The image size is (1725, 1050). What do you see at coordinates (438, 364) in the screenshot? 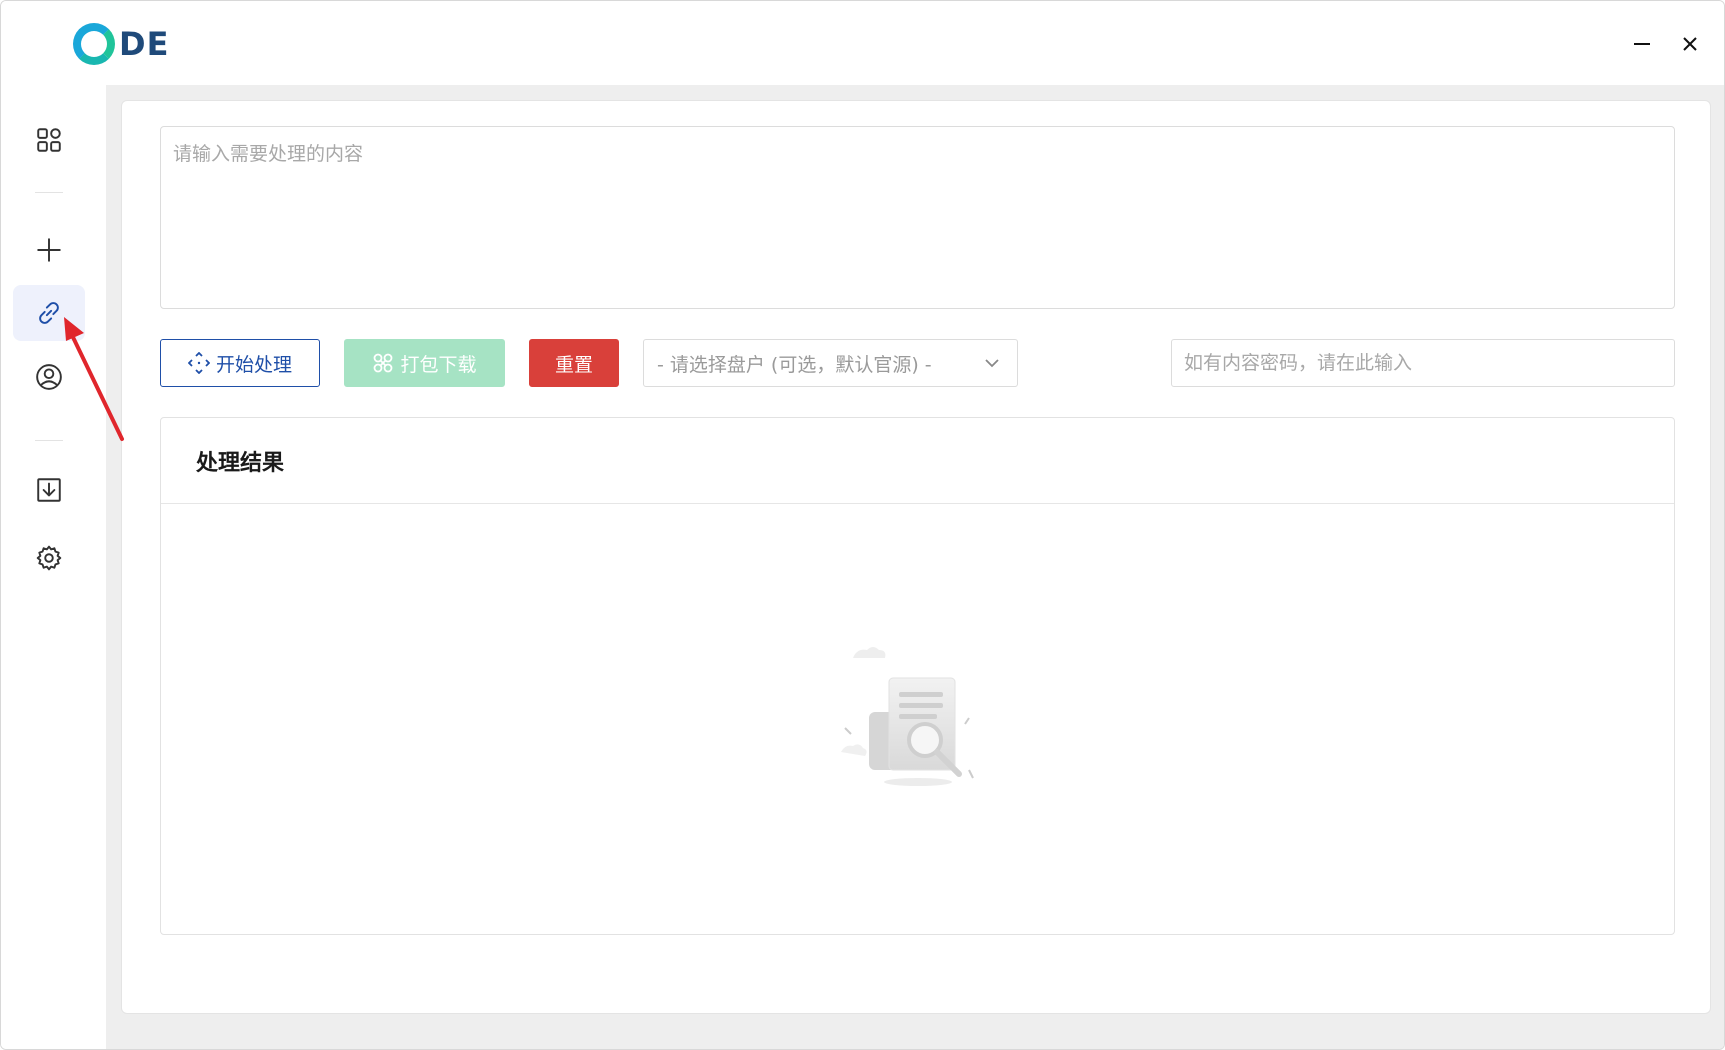
I see `pack-download-label: 打包下载` at bounding box center [438, 364].